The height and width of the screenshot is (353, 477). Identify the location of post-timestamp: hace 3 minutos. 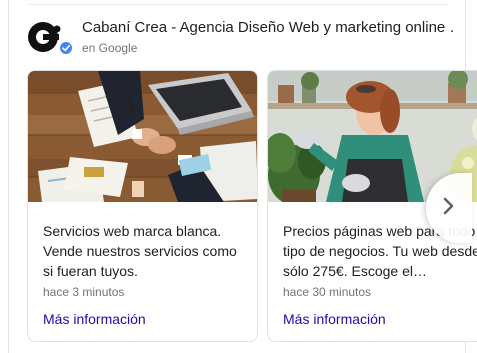
(84, 292).